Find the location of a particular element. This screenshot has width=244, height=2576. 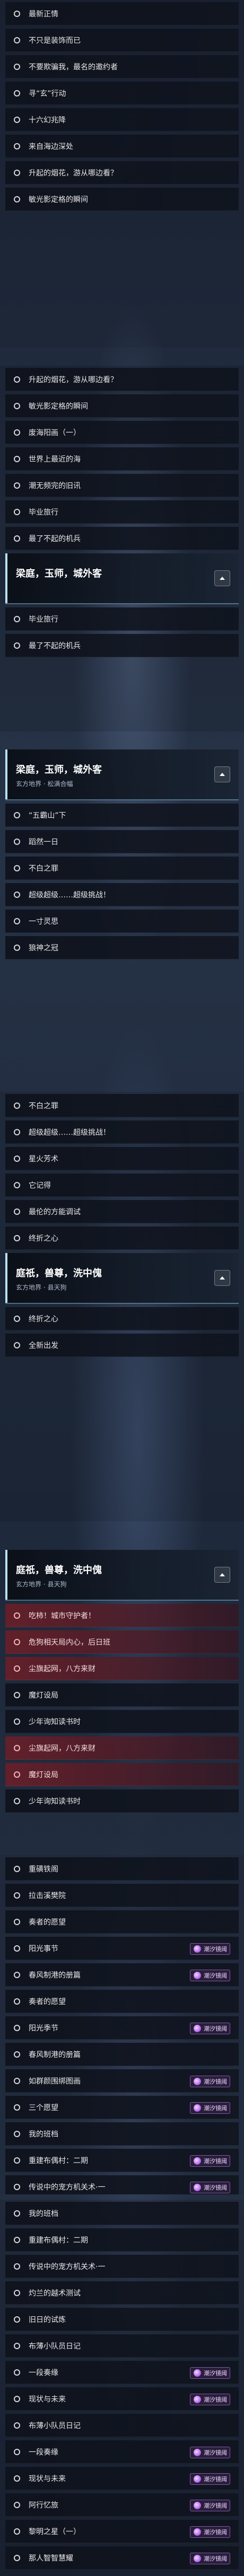

quest-item: 星火芳术 is located at coordinates (122, 1158).